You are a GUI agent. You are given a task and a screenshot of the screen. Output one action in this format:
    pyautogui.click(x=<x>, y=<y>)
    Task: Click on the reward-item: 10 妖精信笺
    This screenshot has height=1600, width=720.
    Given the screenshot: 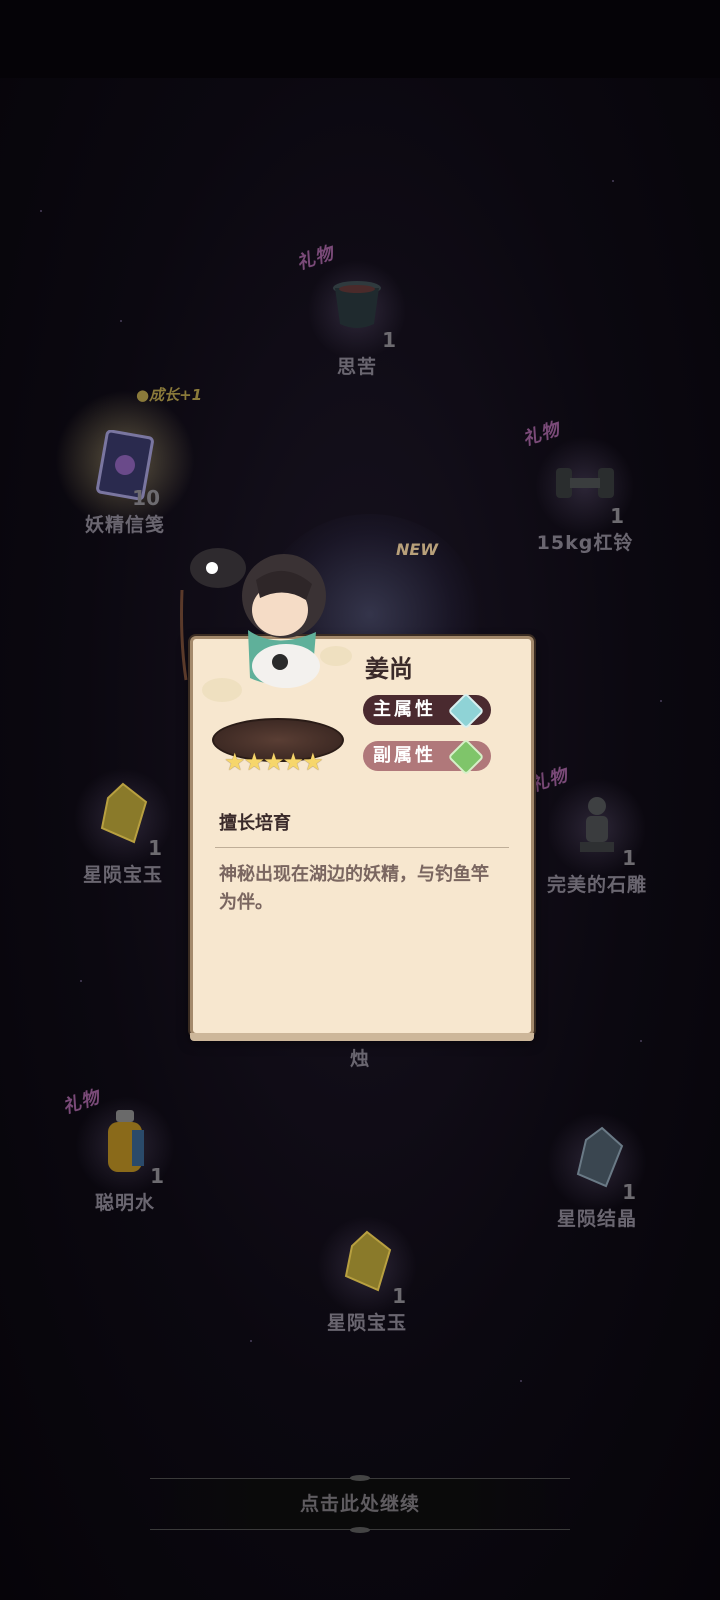 What is the action you would take?
    pyautogui.click(x=125, y=463)
    